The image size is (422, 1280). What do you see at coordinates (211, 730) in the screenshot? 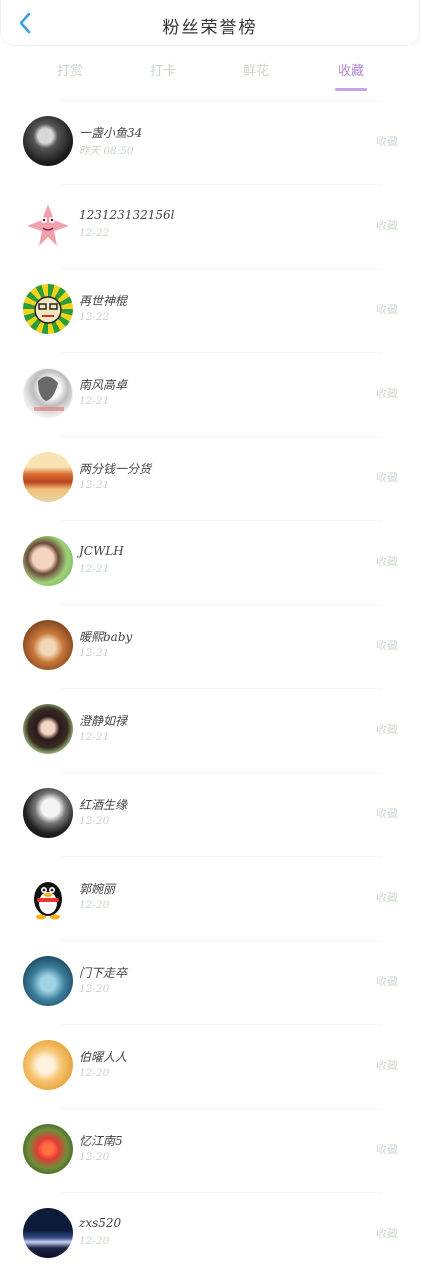
I see `list-item: 澄静如禄 12-21 收藏` at bounding box center [211, 730].